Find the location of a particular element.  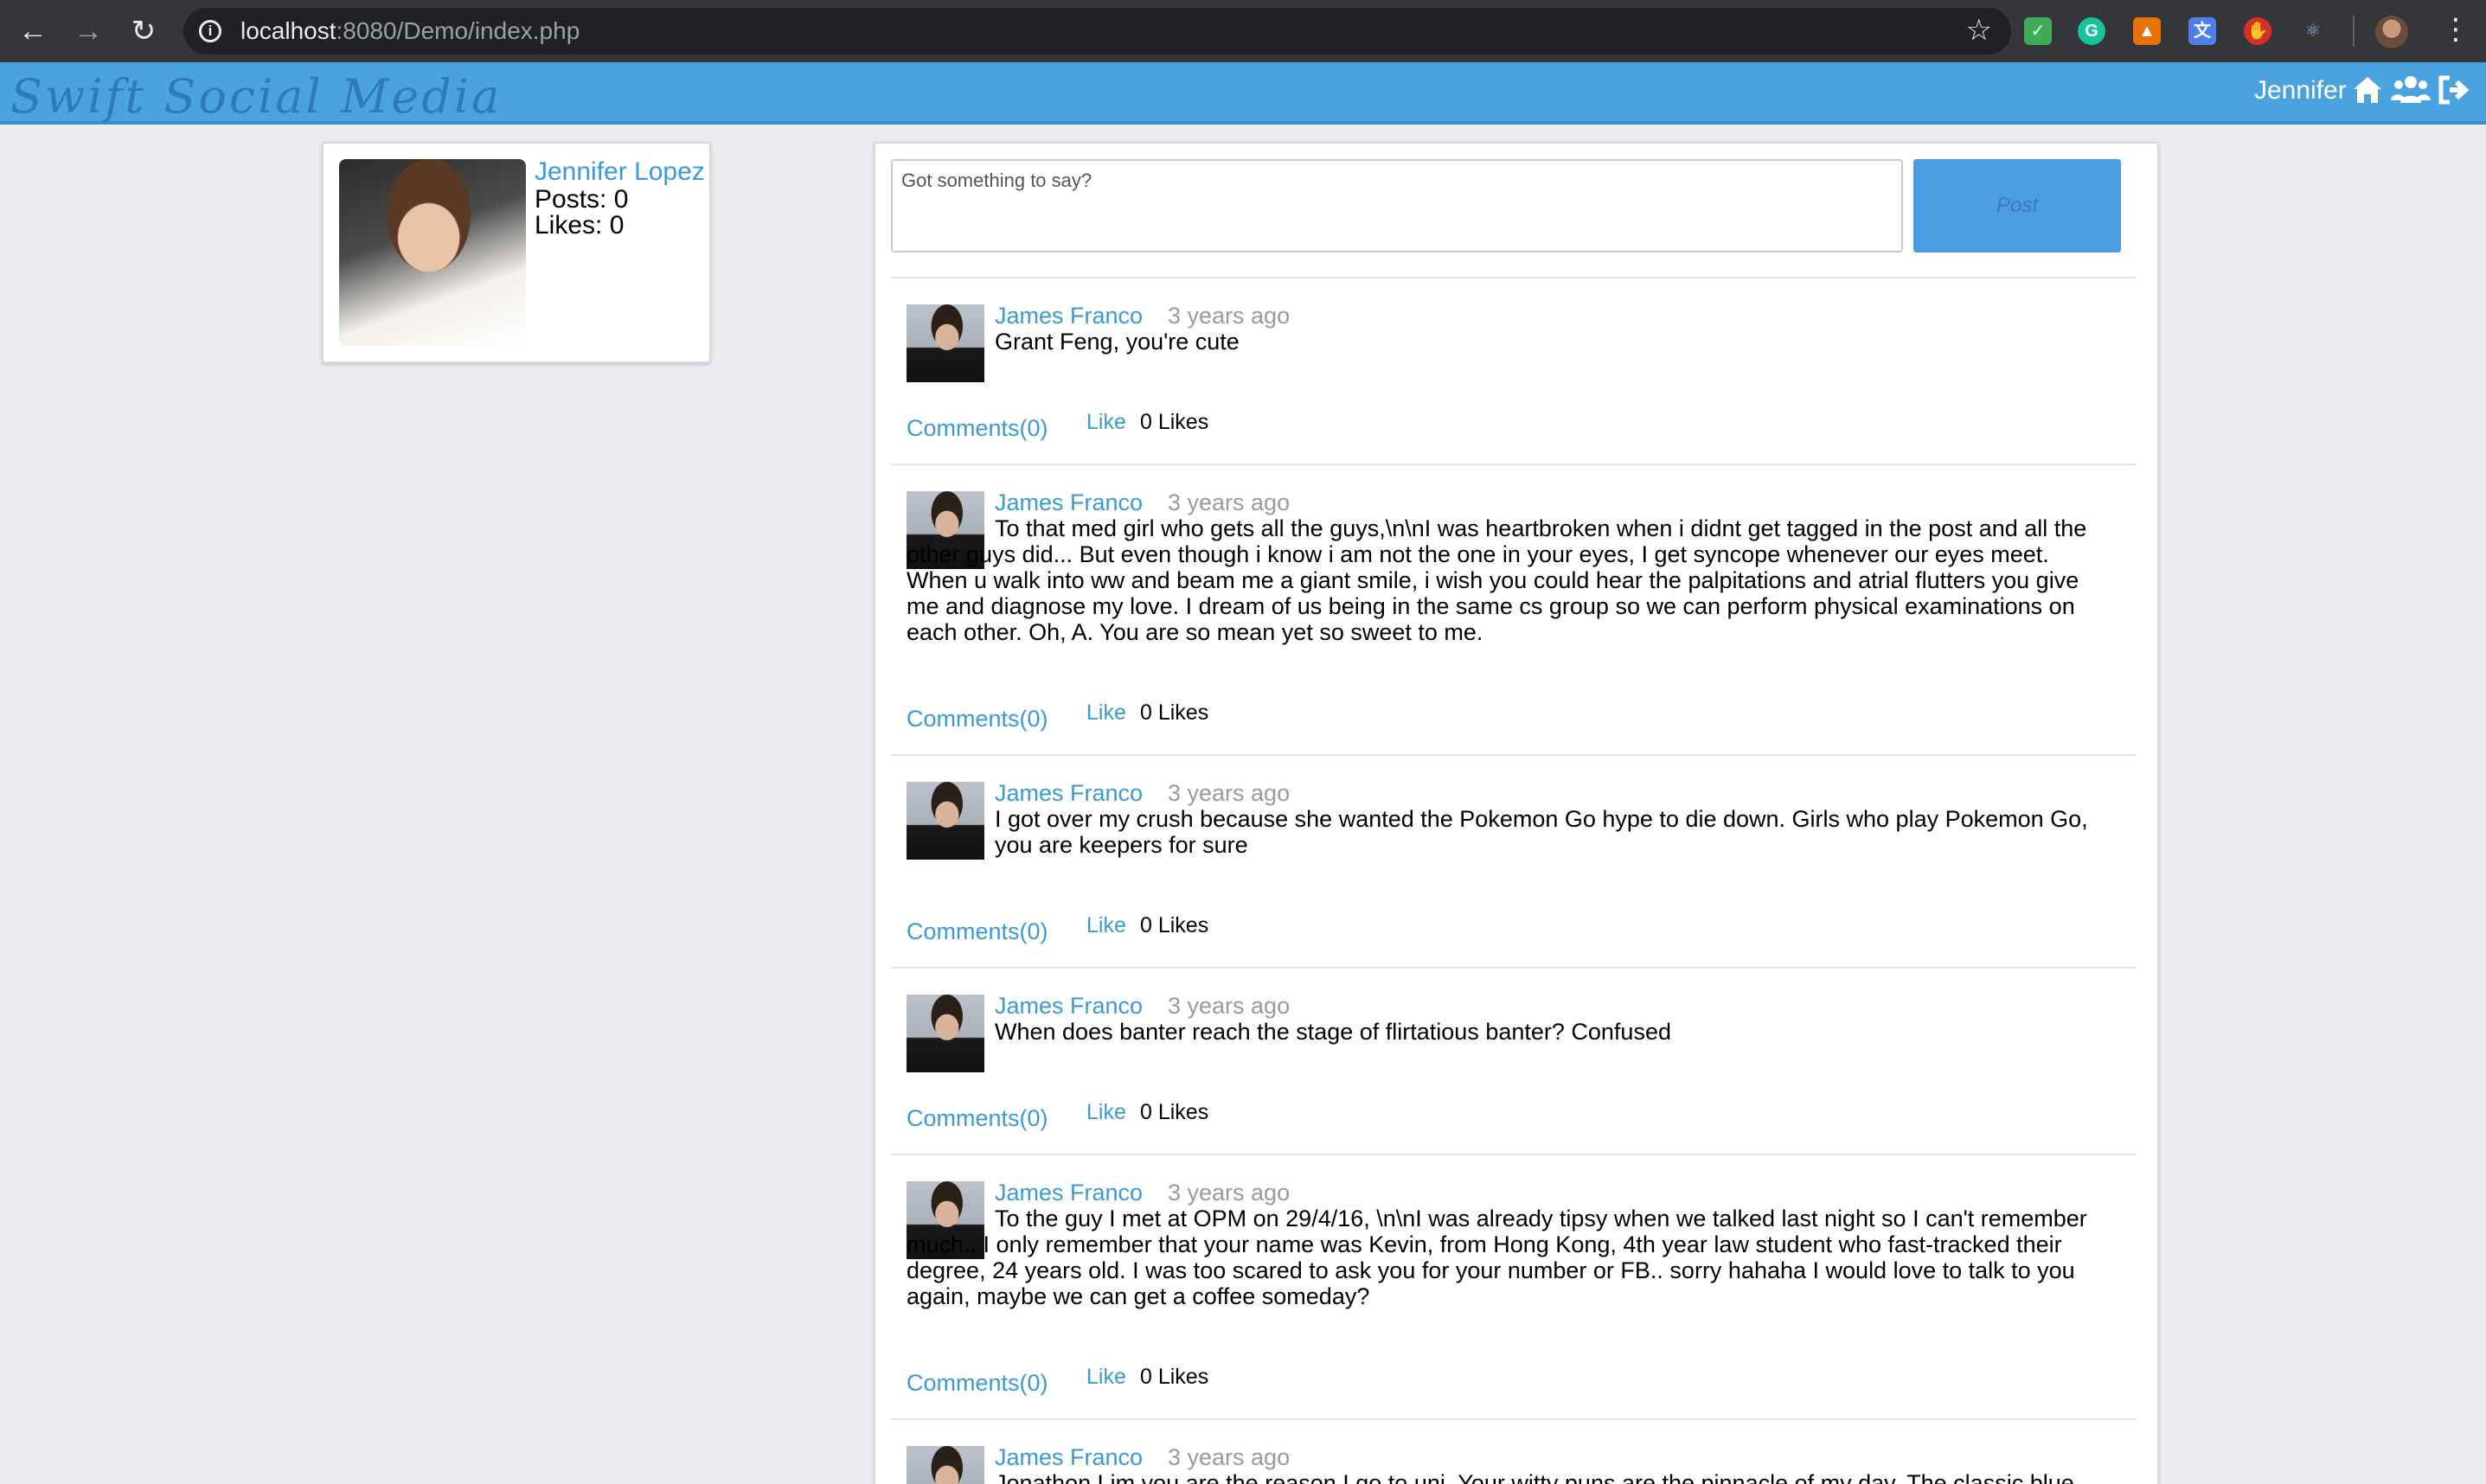

post-button: Post is located at coordinates (2017, 206).